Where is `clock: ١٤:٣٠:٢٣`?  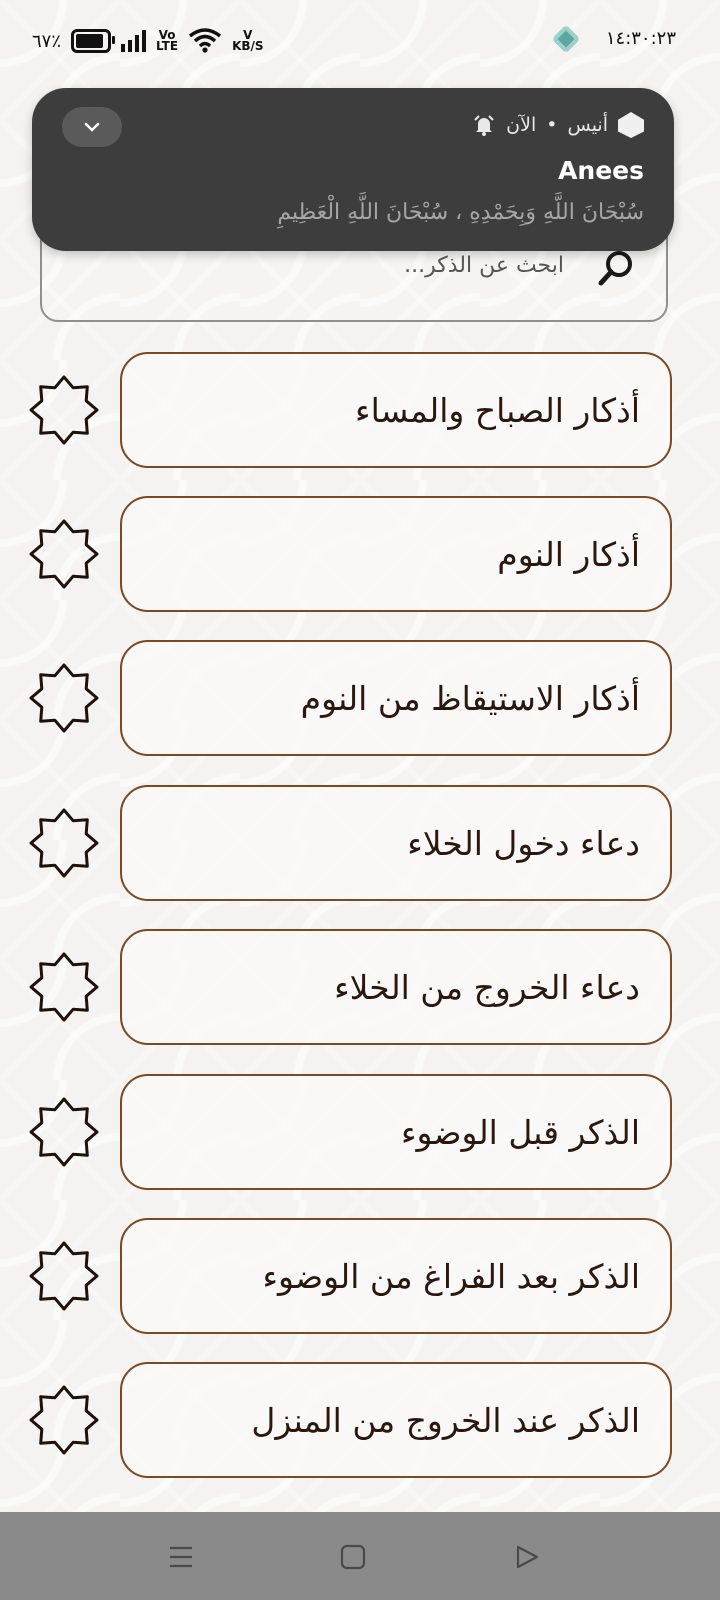 clock: ١٤:٣٠:٢٣ is located at coordinates (640, 38).